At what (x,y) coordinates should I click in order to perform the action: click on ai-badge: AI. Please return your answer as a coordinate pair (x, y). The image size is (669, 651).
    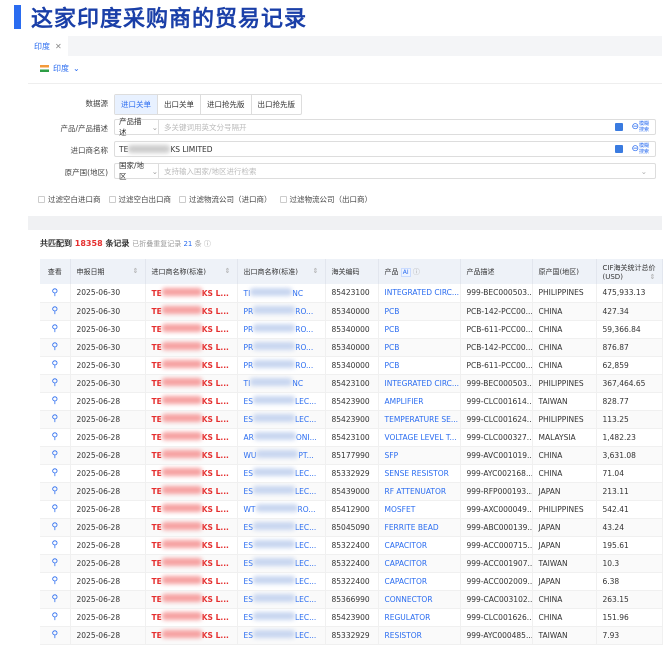
    Looking at the image, I should click on (405, 272).